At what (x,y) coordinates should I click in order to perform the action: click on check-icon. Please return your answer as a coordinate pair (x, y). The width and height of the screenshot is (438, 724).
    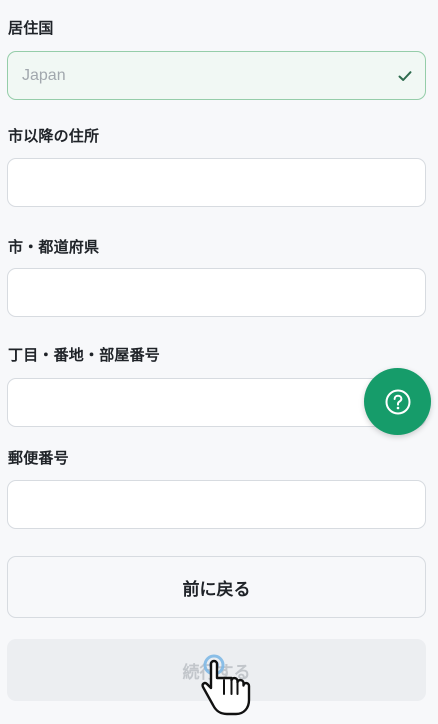
    Looking at the image, I should click on (405, 76).